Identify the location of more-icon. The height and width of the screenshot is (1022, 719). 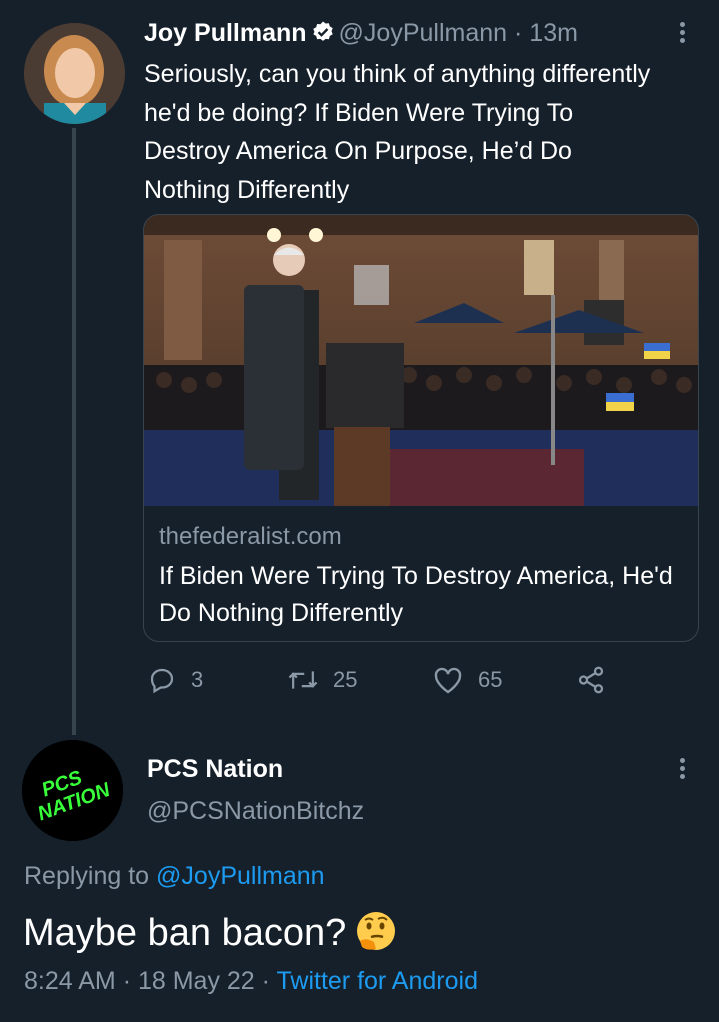
(682, 34).